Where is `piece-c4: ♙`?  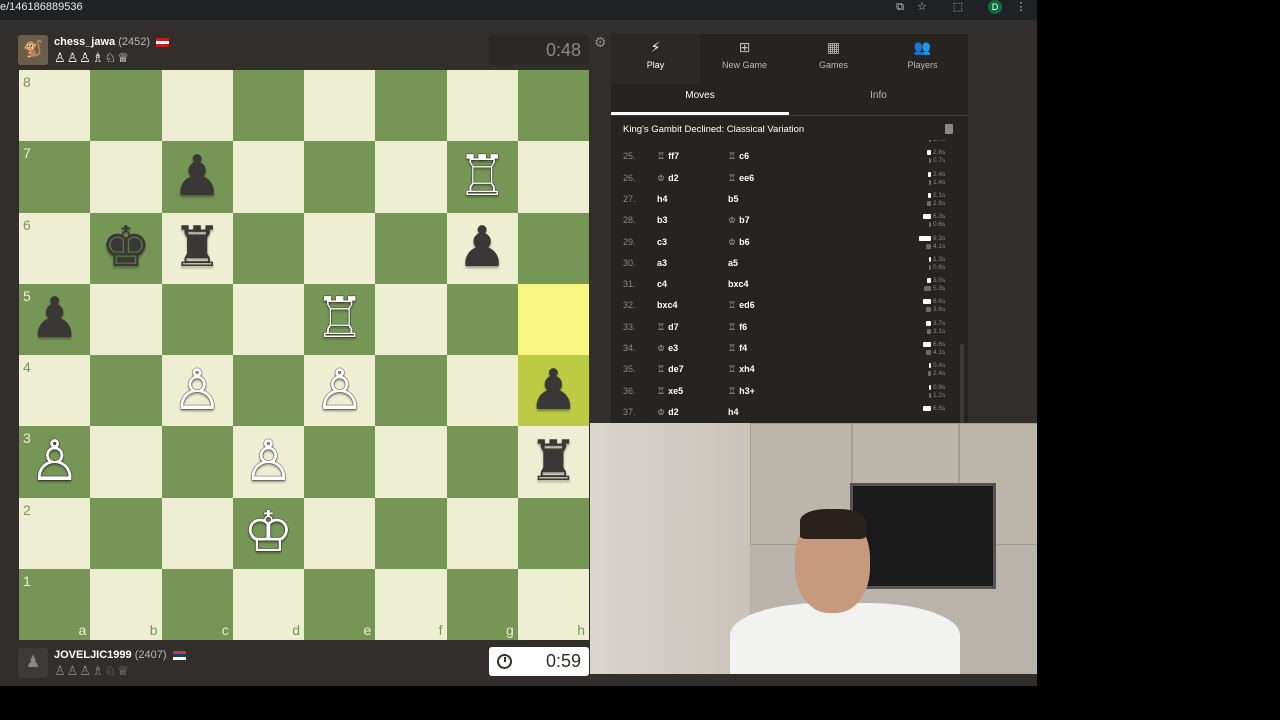 piece-c4: ♙ is located at coordinates (197, 390).